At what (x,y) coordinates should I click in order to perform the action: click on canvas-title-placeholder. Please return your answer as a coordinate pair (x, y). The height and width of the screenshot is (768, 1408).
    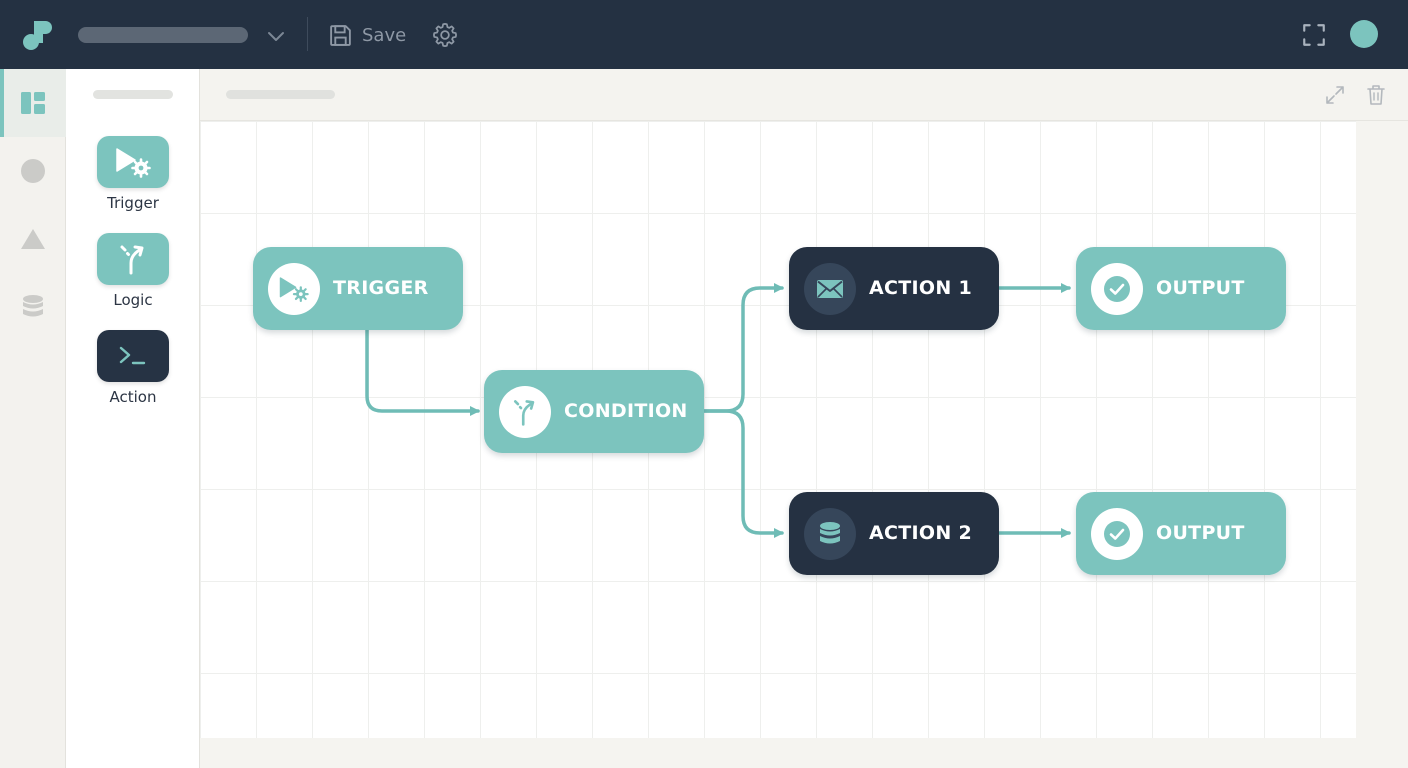
    Looking at the image, I should click on (280, 94).